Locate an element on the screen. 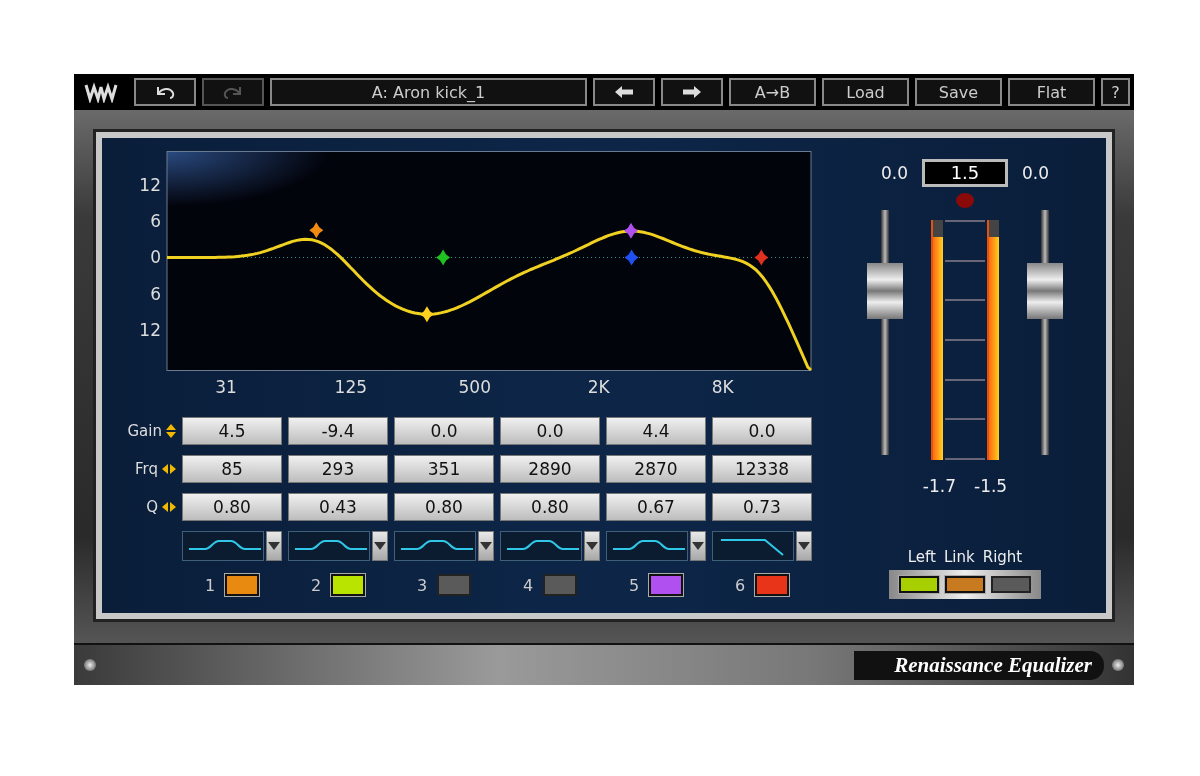 The height and width of the screenshot is (776, 1200). meter-reading: -1.5 is located at coordinates (991, 486).